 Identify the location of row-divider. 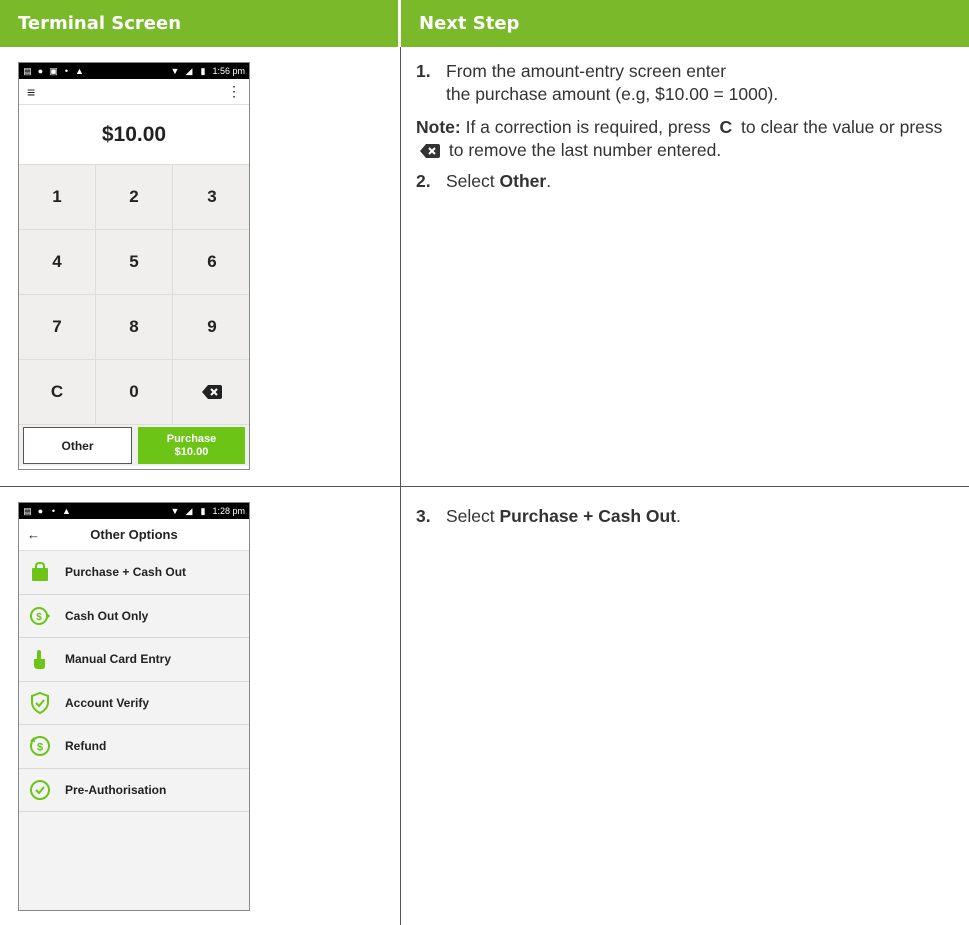
(484, 486).